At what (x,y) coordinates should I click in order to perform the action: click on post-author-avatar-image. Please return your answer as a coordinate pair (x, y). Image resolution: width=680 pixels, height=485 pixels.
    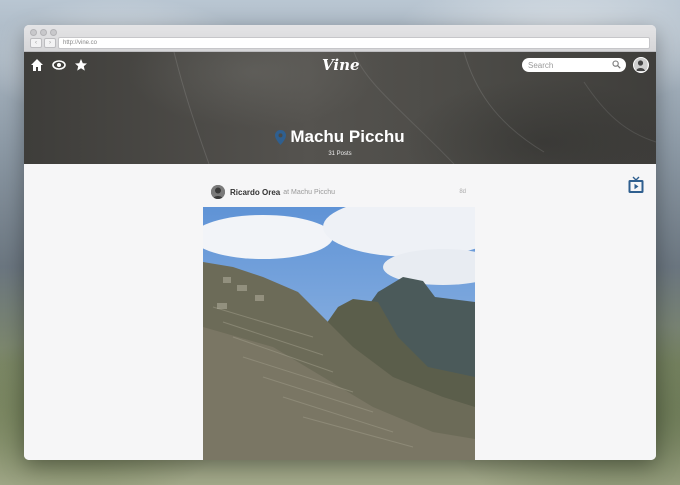
    Looking at the image, I should click on (218, 192).